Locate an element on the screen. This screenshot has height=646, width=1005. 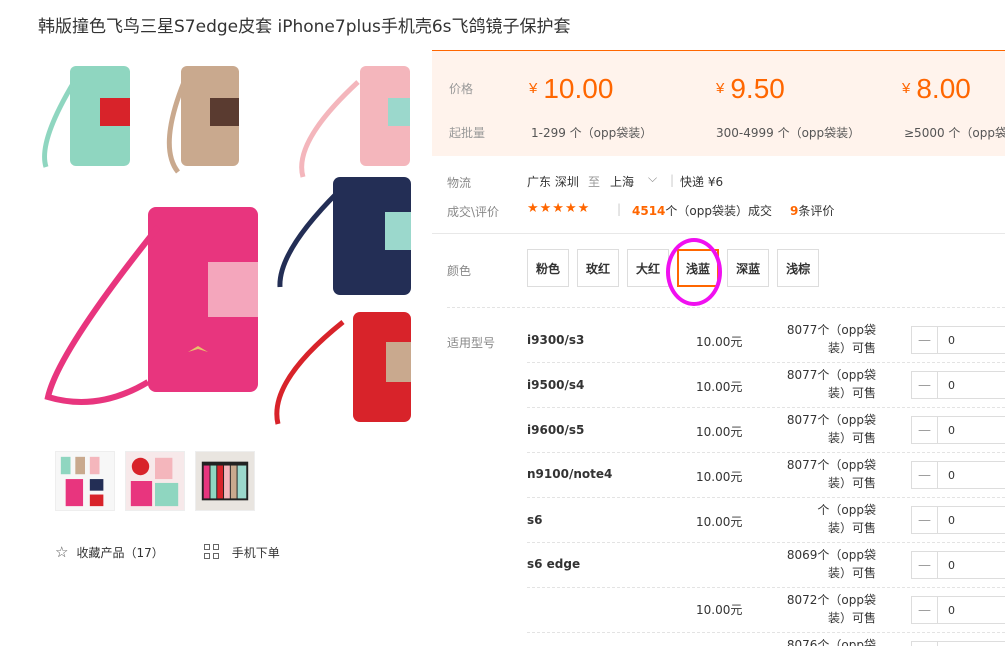
annotation-highlight-circle is located at coordinates (694, 272).